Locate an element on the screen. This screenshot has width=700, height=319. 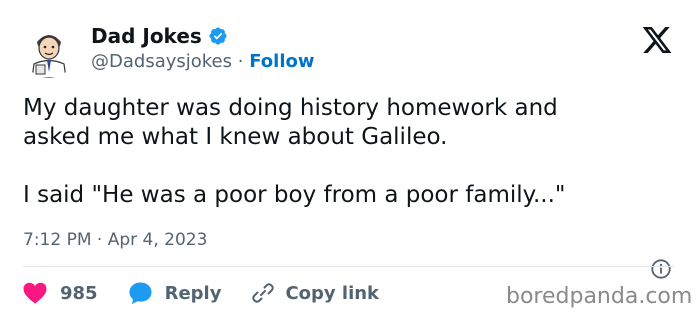
tweet-actions: 985 Reply Copy link is located at coordinates (201, 293).